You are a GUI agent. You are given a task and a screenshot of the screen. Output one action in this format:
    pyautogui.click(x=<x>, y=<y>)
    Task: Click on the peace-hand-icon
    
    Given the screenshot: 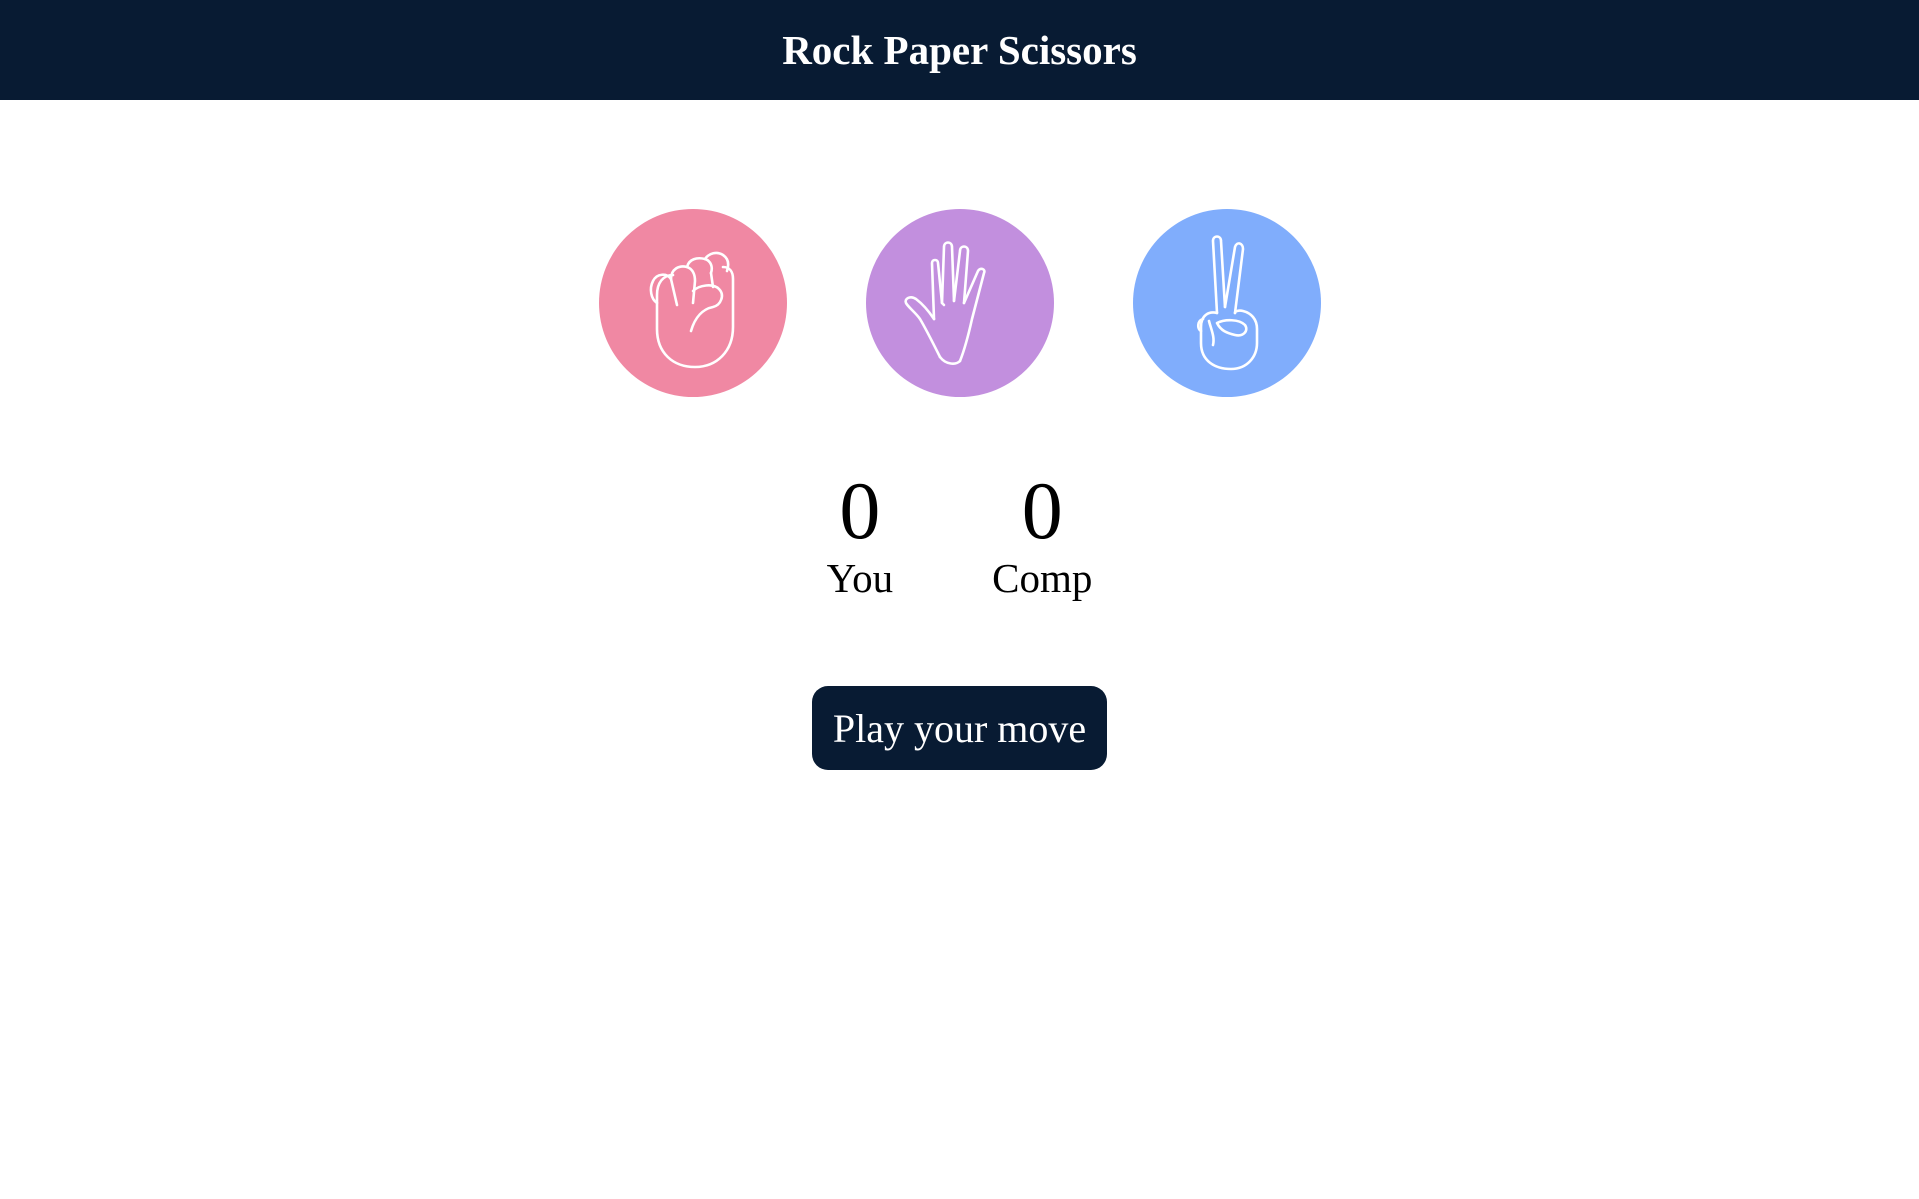 What is the action you would take?
    pyautogui.click(x=1227, y=303)
    